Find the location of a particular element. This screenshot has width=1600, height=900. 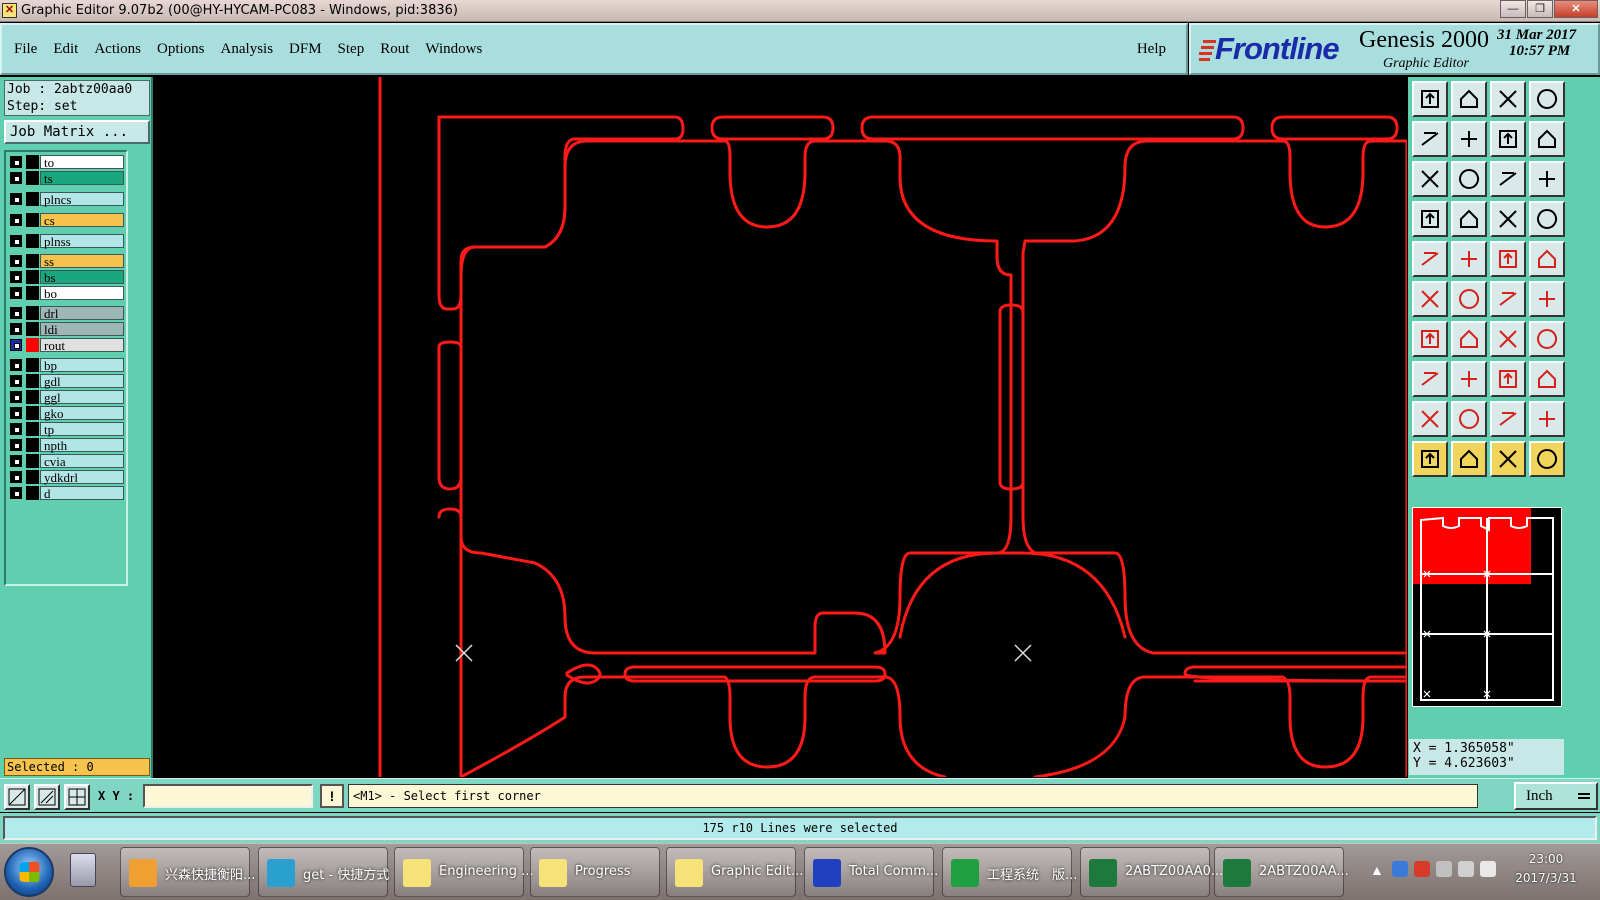

select-pick-cursor-button is located at coordinates (1508, 459).